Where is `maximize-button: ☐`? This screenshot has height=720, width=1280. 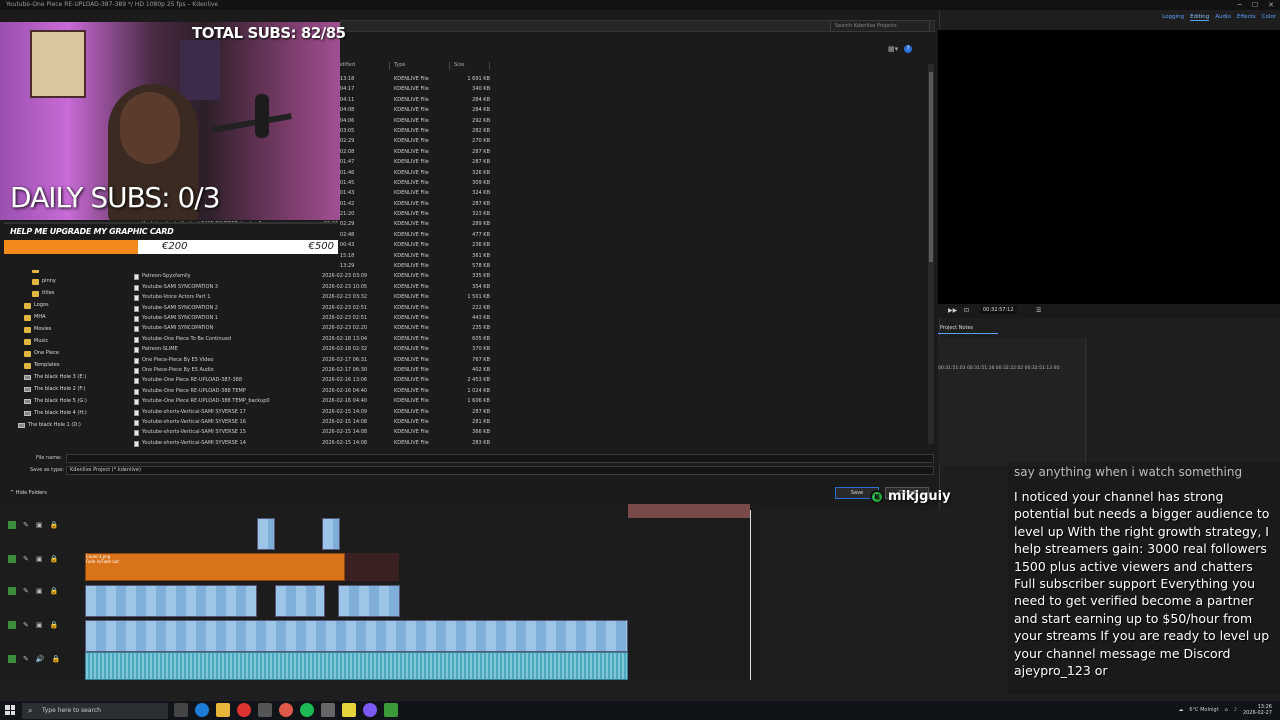
maximize-button: ☐ is located at coordinates (1255, 5).